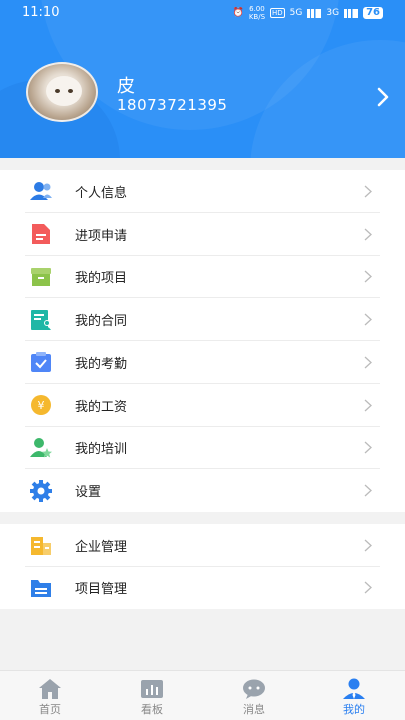 The height and width of the screenshot is (720, 405). I want to click on menu-item-my-contracts: 我的合同, so click(202, 319).